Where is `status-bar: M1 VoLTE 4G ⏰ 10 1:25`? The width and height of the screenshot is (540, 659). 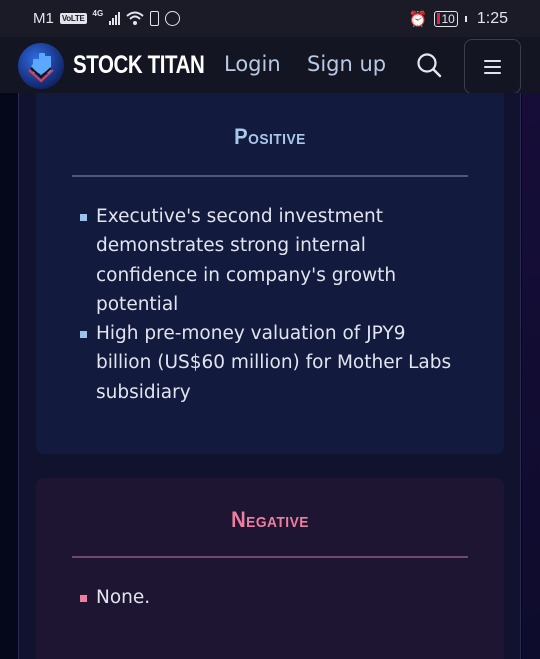 status-bar: M1 VoLTE 4G ⏰ 10 1:25 is located at coordinates (270, 18).